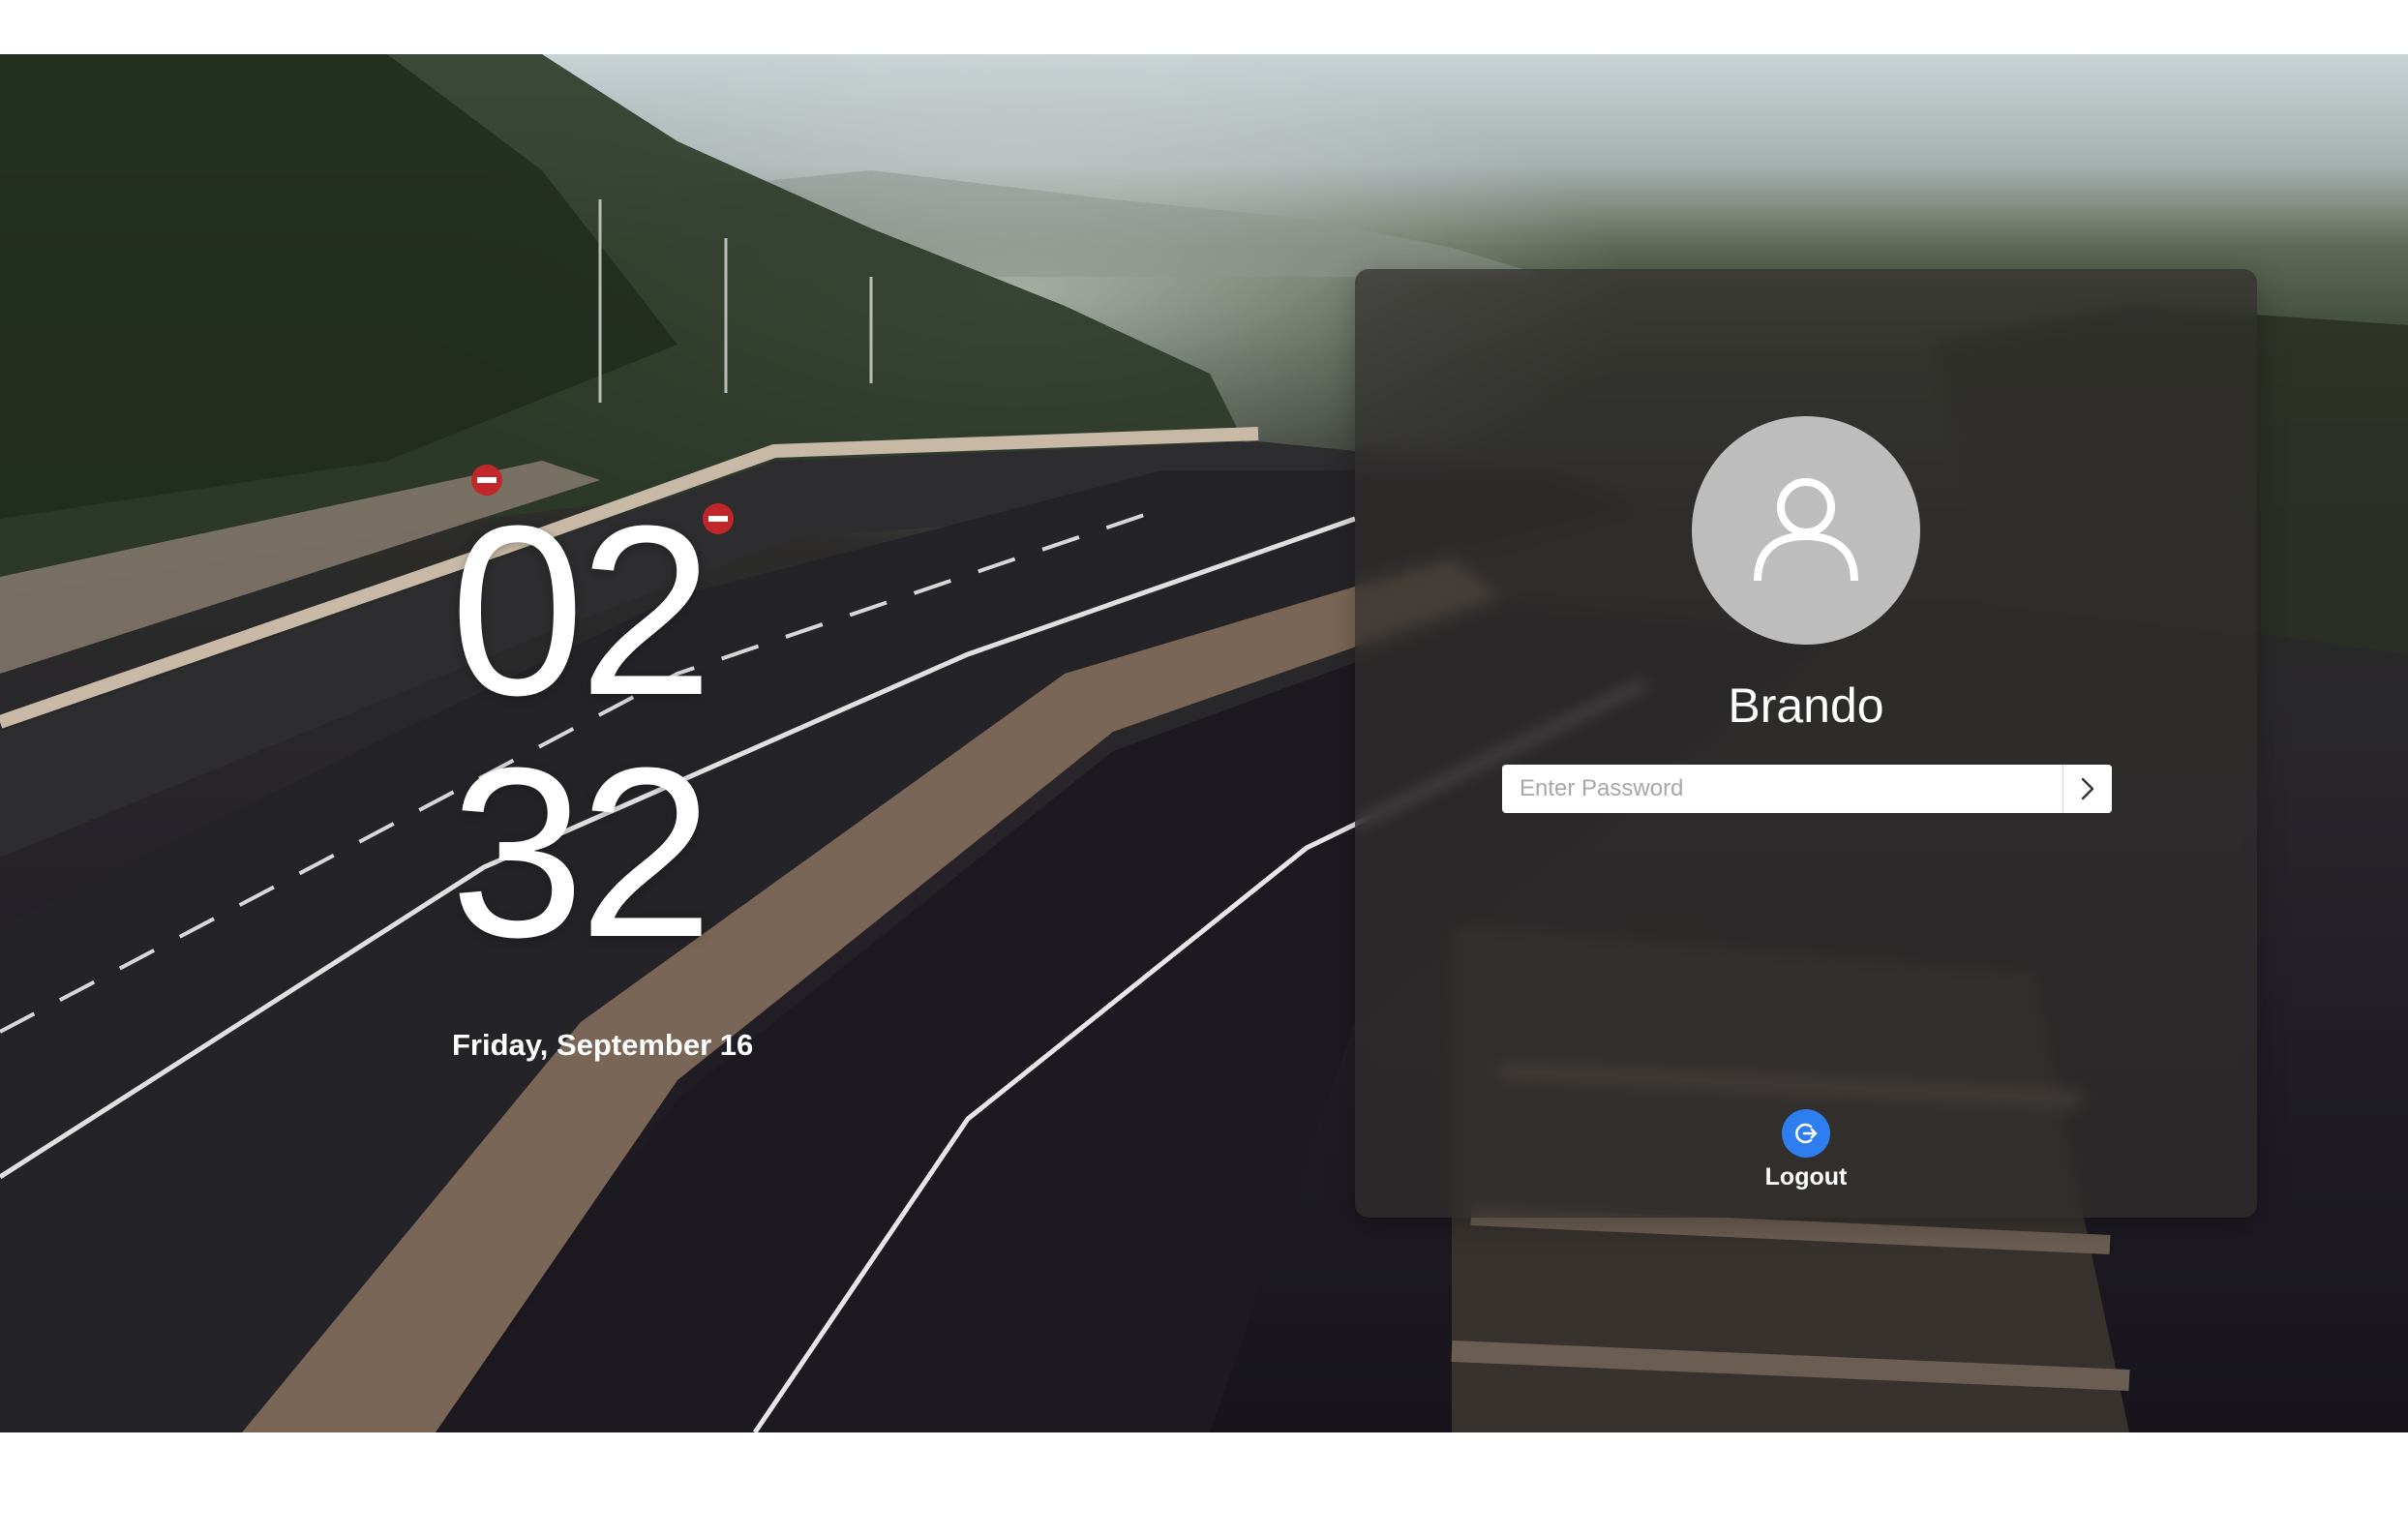  What do you see at coordinates (1778, 789) in the screenshot?
I see `password-input` at bounding box center [1778, 789].